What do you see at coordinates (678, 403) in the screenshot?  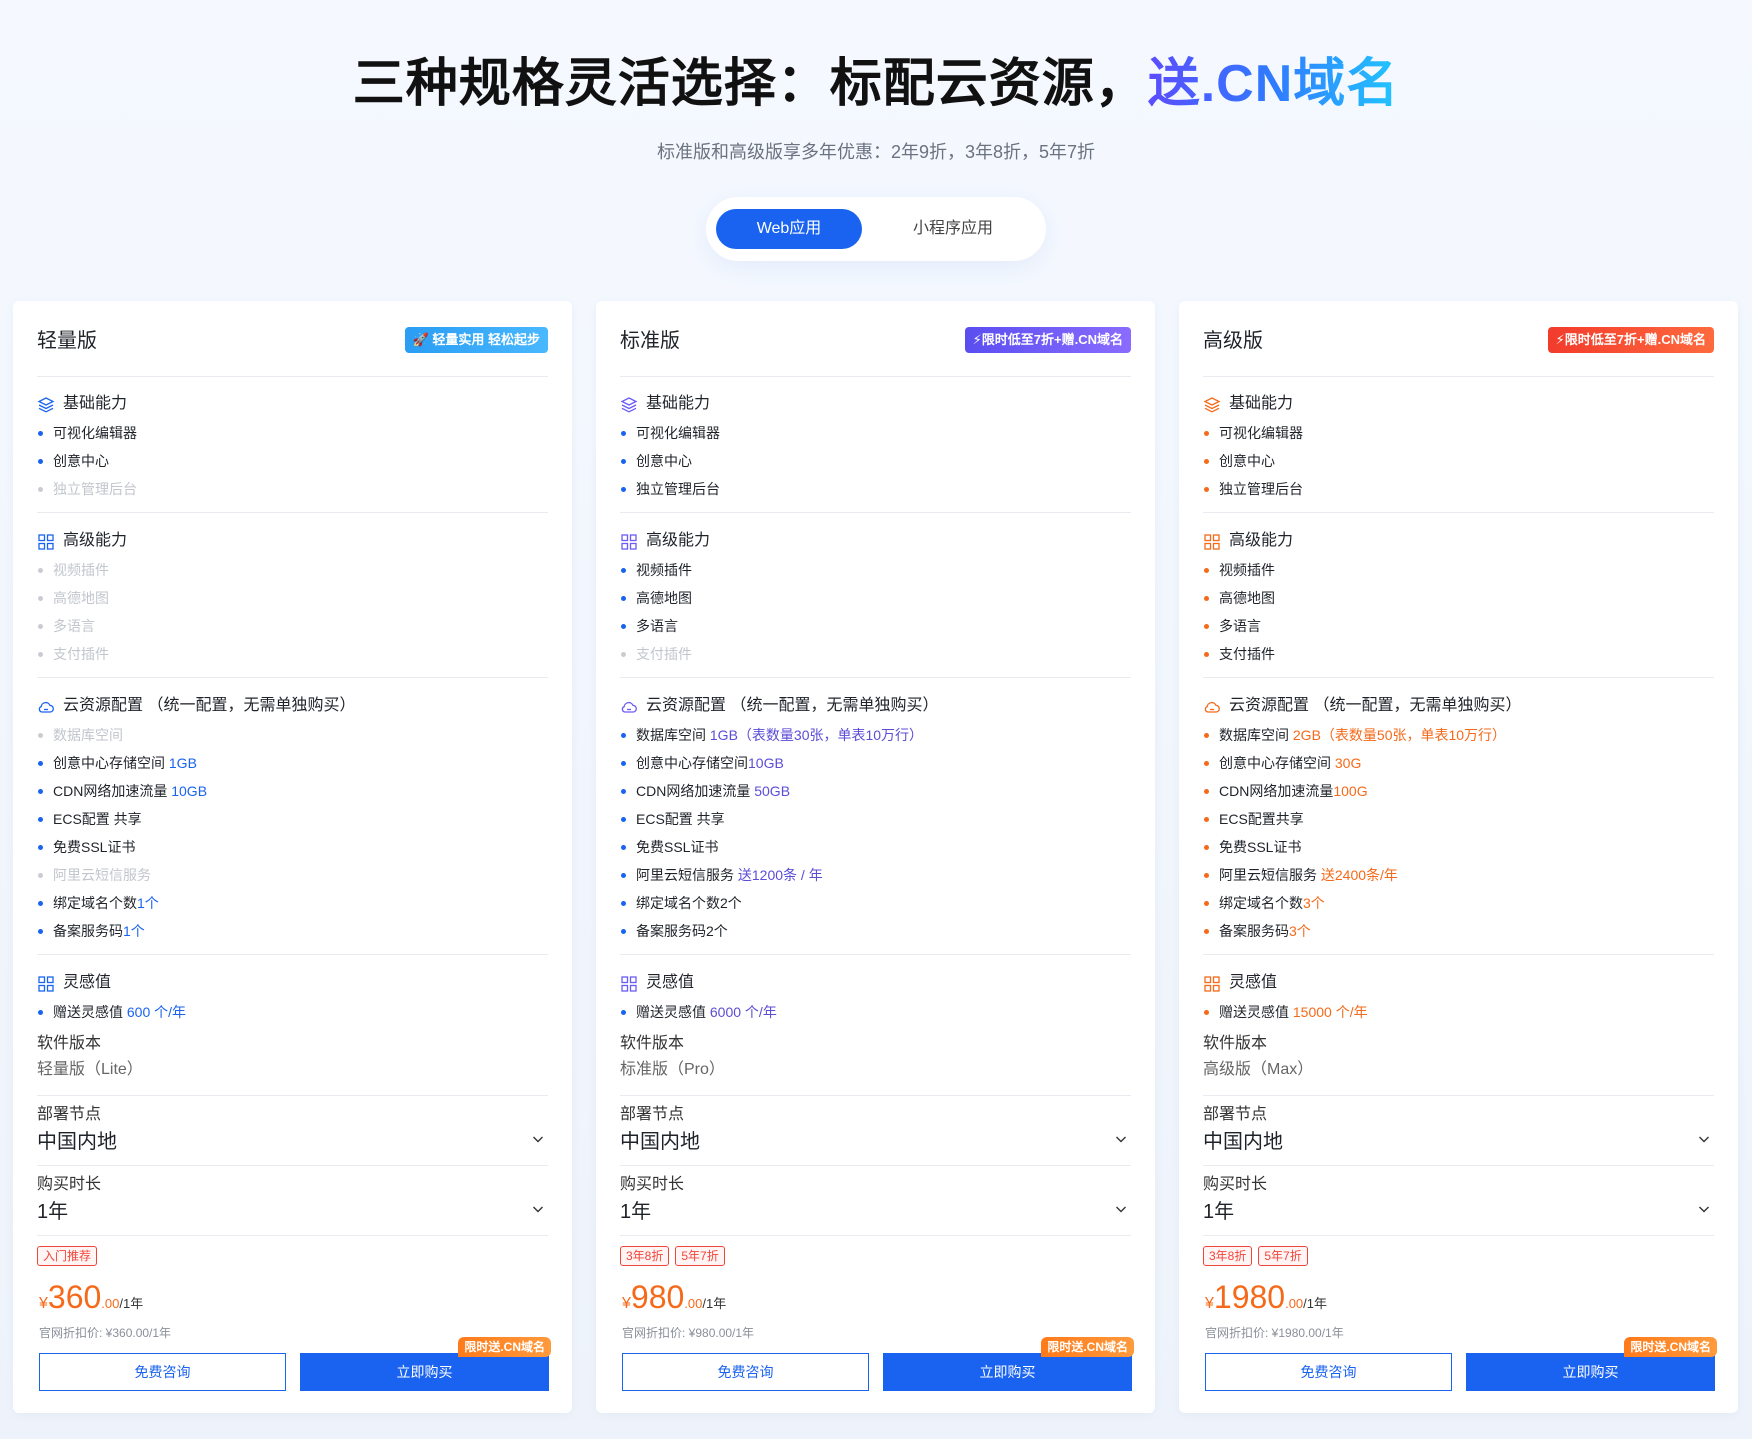 I see `section-title: 基础能力` at bounding box center [678, 403].